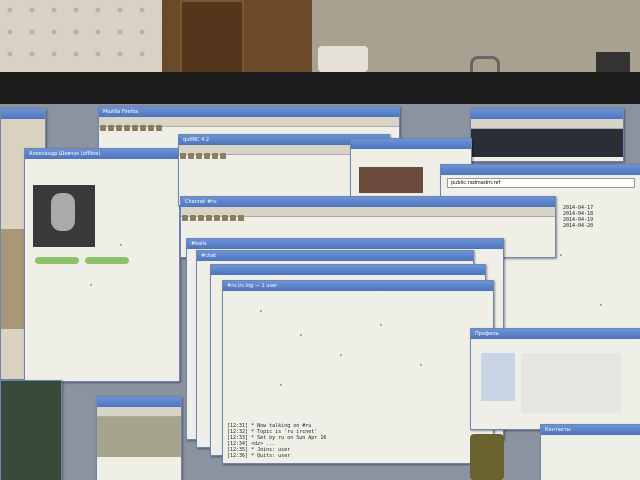 This screenshot has width=640, height=480. I want to click on patterned-wallpaper, so click(85, 38).